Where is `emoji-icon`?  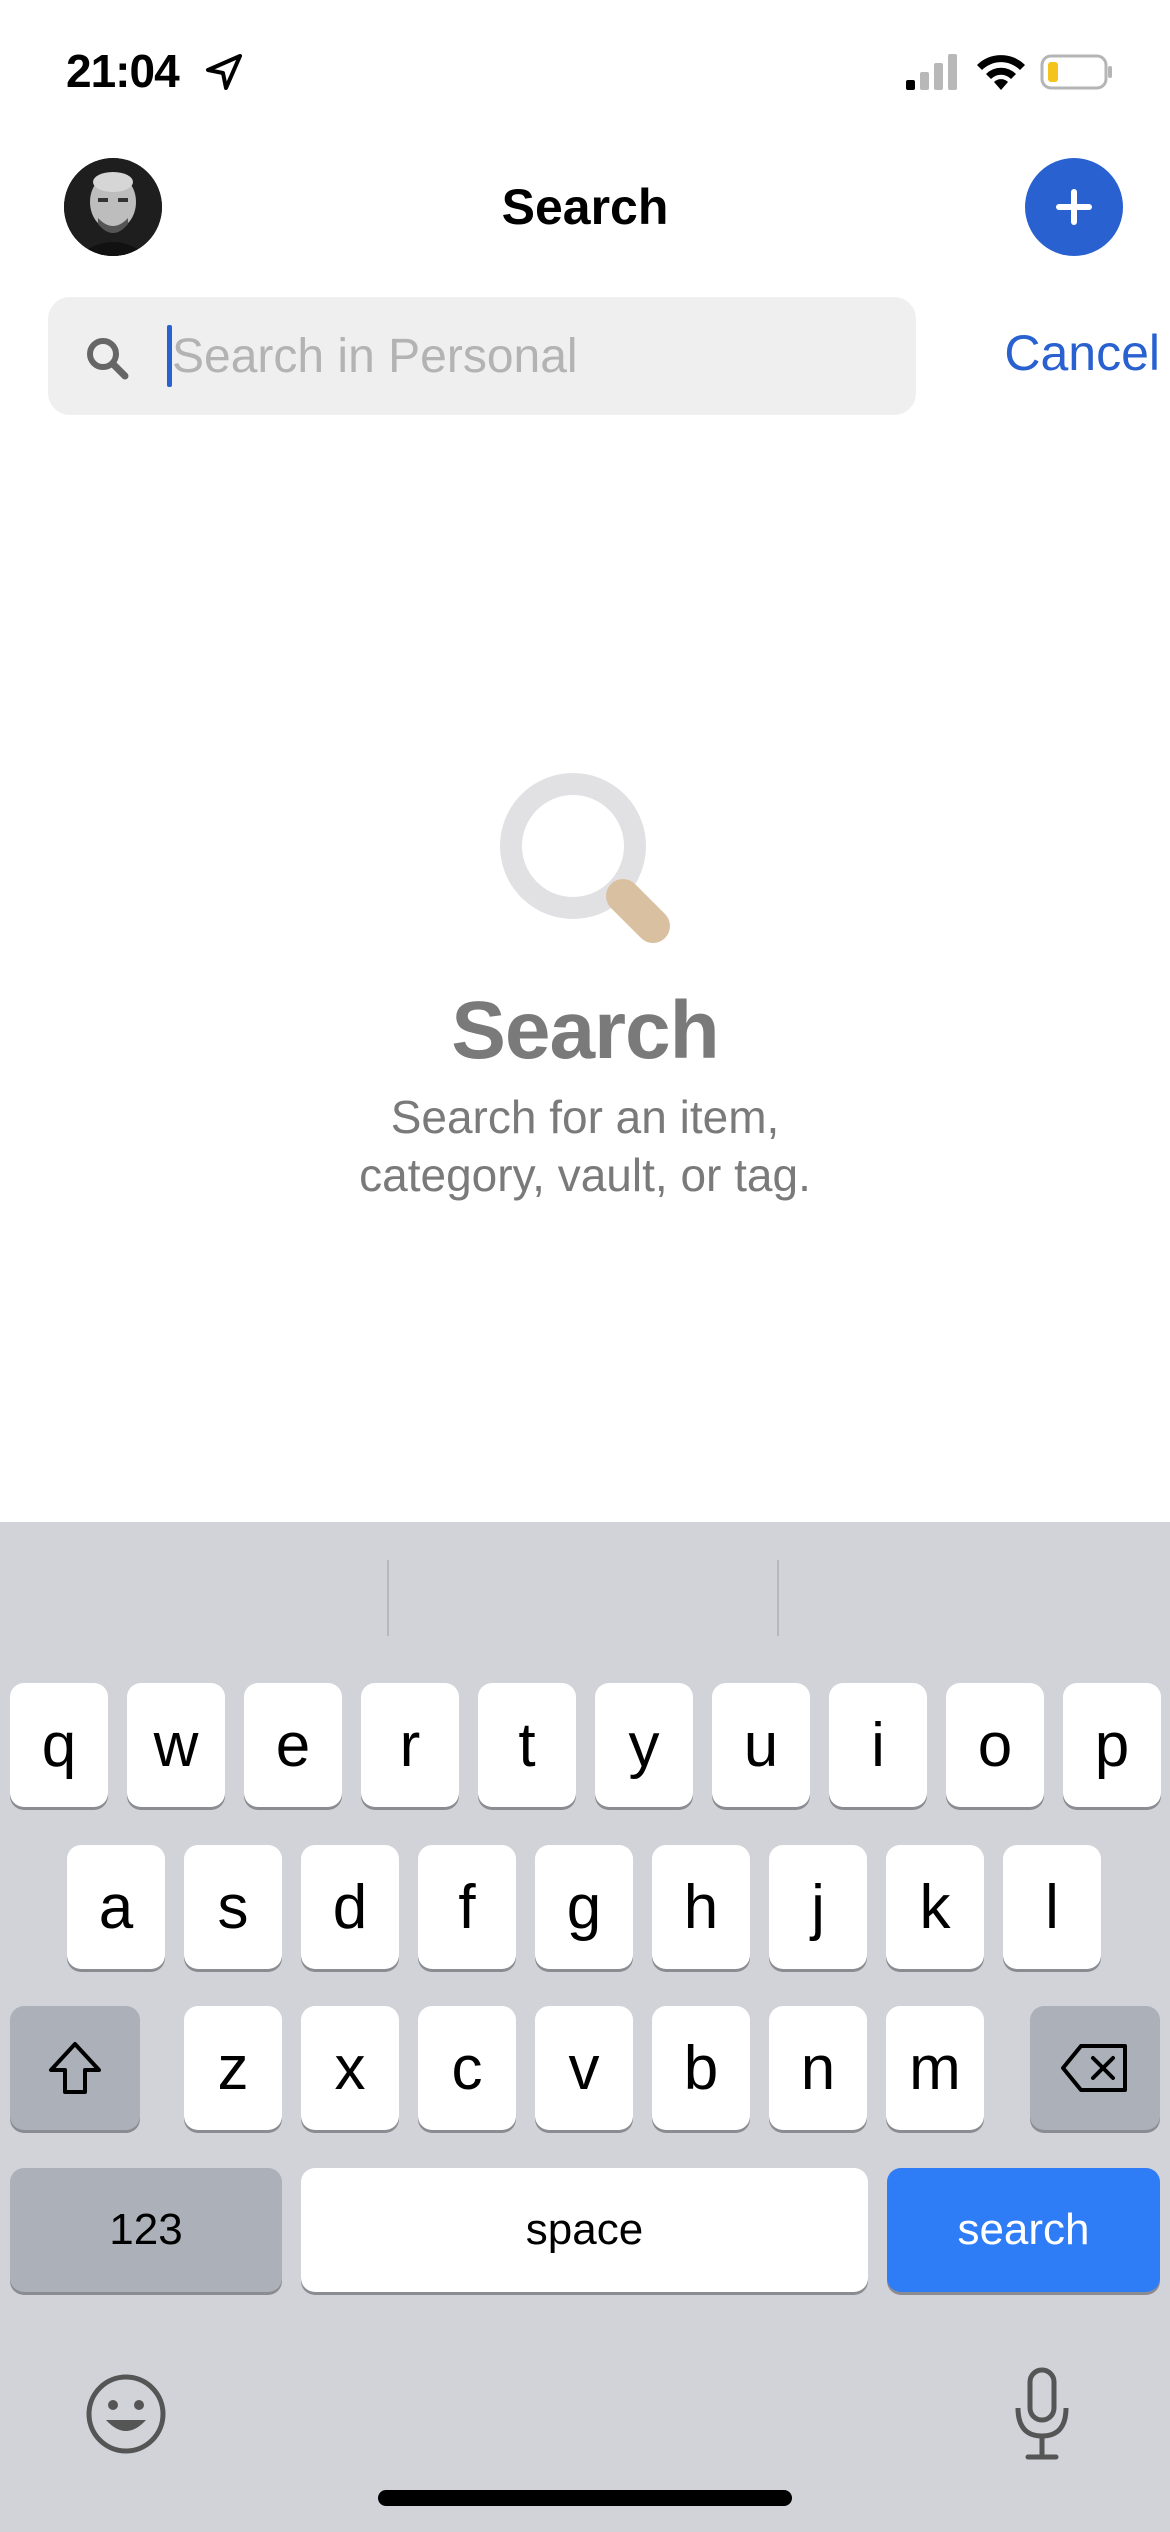 emoji-icon is located at coordinates (126, 2414).